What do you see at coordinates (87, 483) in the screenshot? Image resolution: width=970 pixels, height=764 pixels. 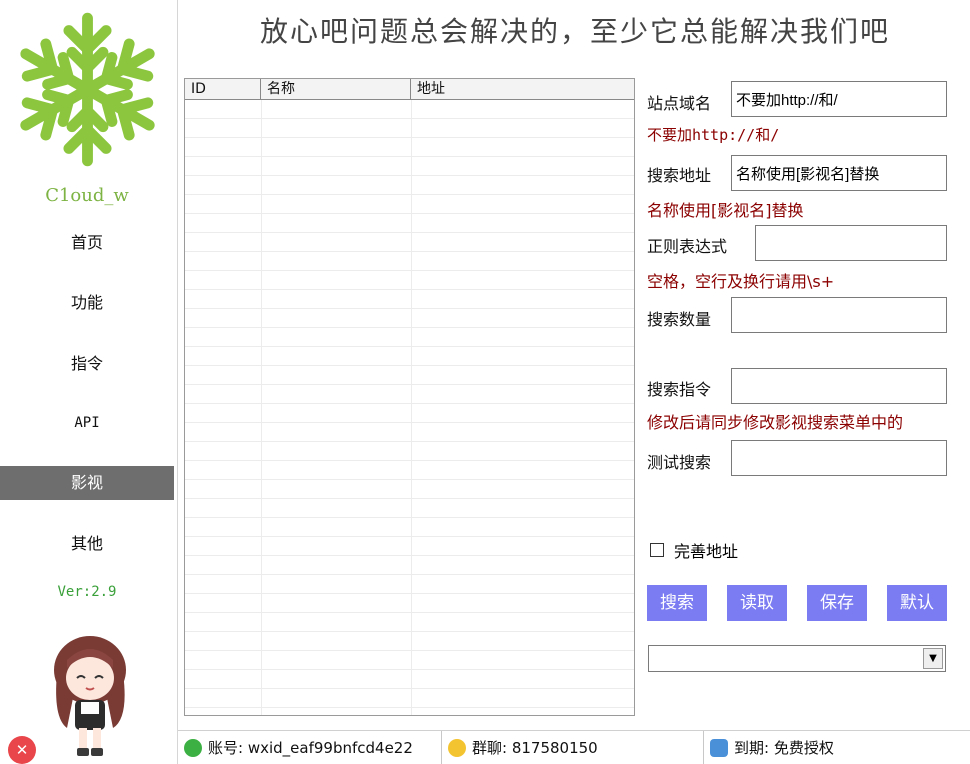 I see `sidebar-item-video: 影视` at bounding box center [87, 483].